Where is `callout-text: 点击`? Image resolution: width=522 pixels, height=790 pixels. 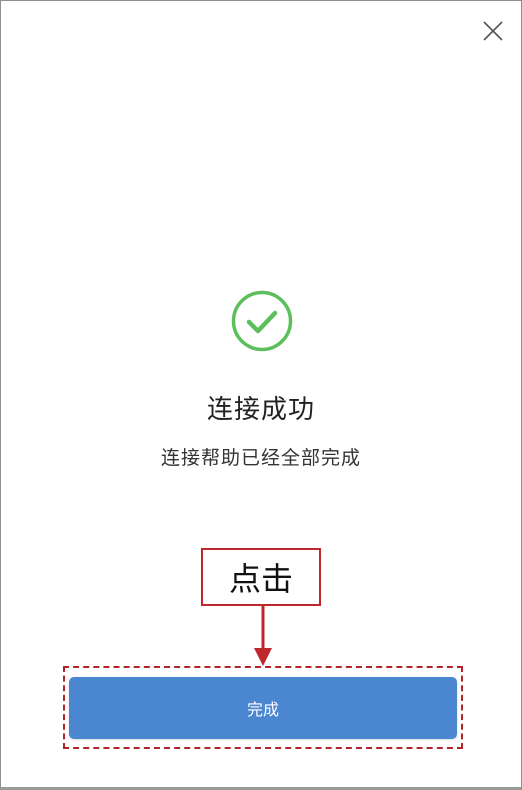
callout-text: 点击 is located at coordinates (260, 579).